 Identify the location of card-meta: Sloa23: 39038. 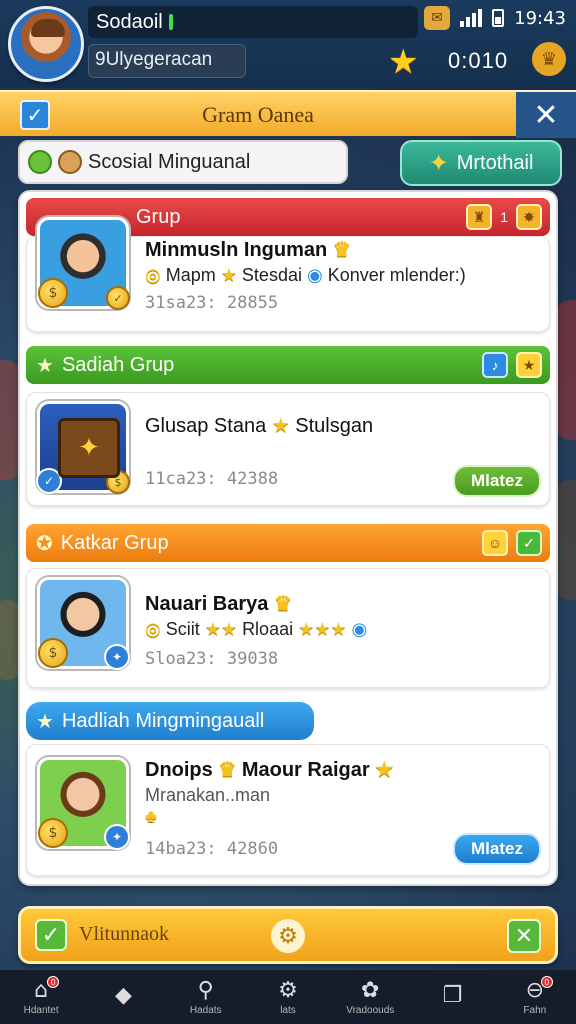
(212, 659).